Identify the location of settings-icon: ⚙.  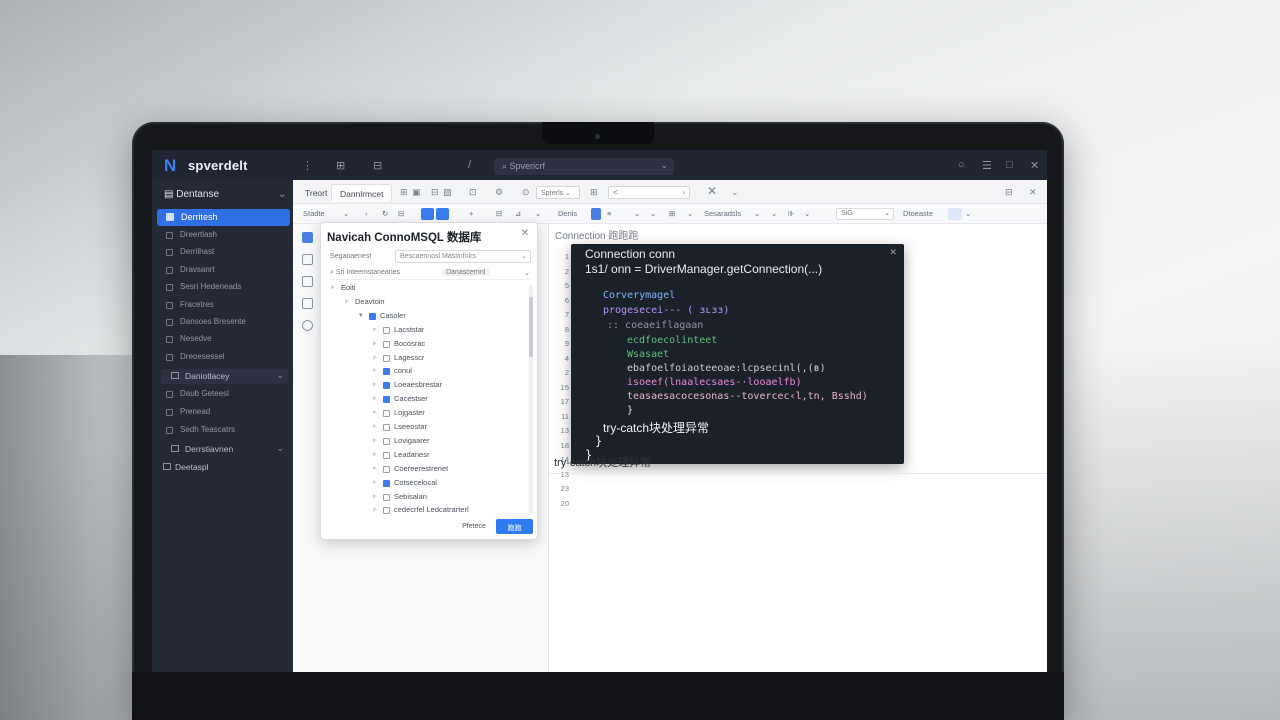
(499, 192).